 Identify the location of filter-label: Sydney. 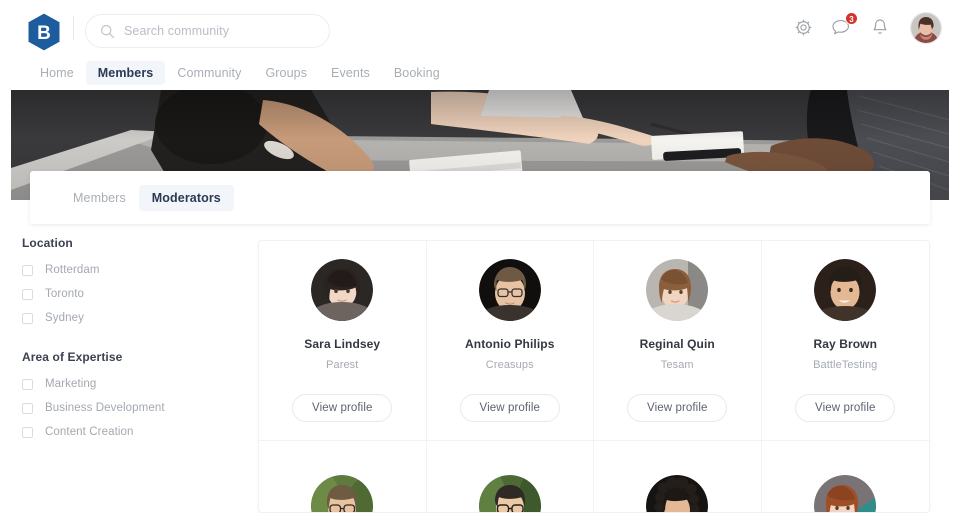
(64, 318).